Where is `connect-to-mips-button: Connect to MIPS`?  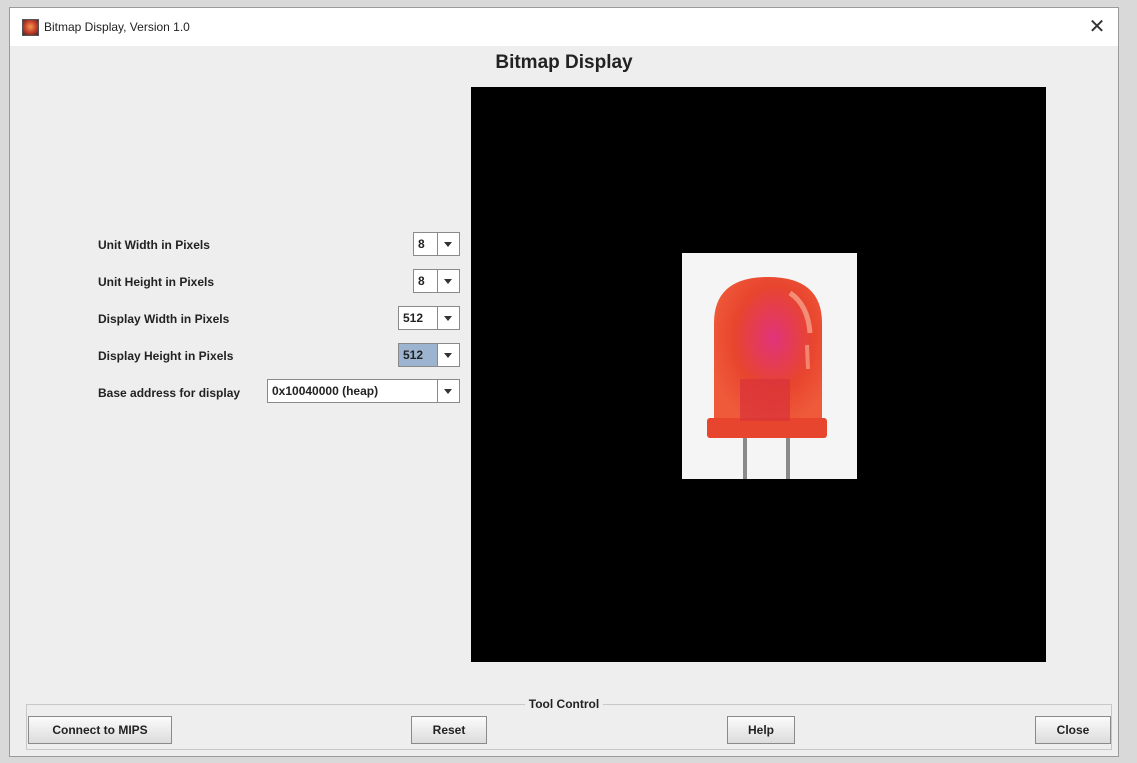 connect-to-mips-button: Connect to MIPS is located at coordinates (100, 730).